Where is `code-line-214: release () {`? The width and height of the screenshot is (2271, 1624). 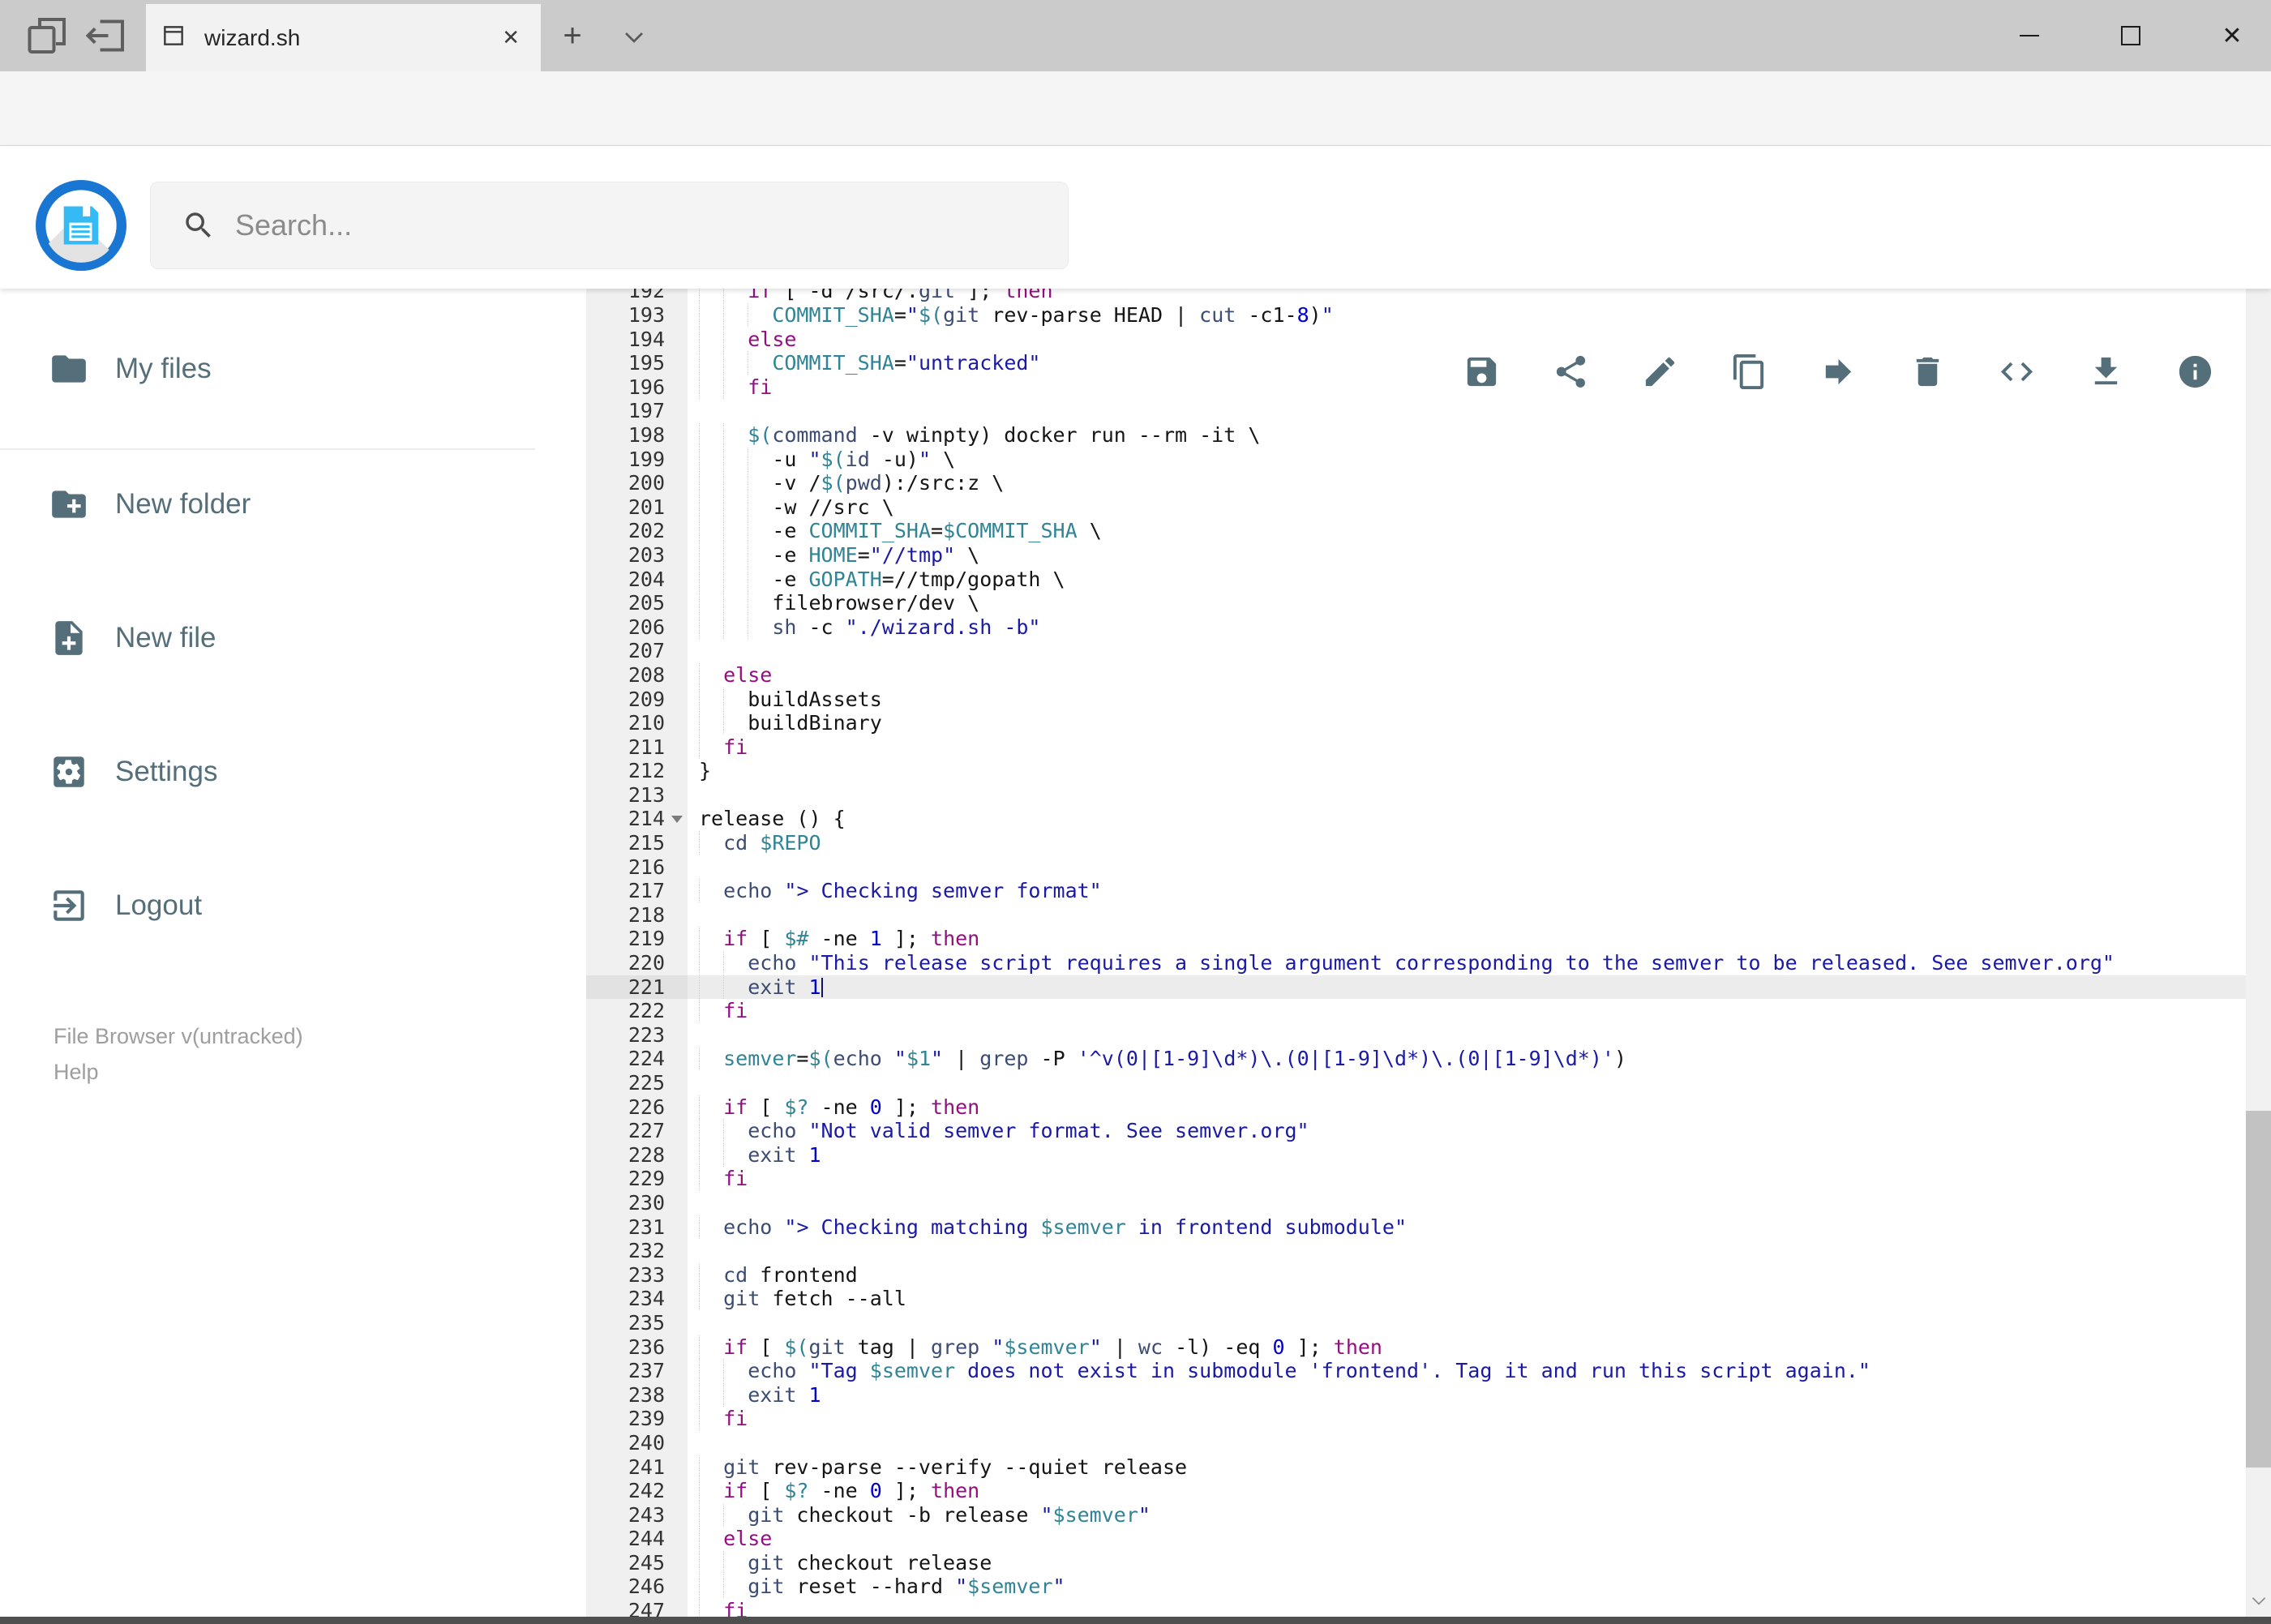
code-line-214: release () { is located at coordinates (1467, 819).